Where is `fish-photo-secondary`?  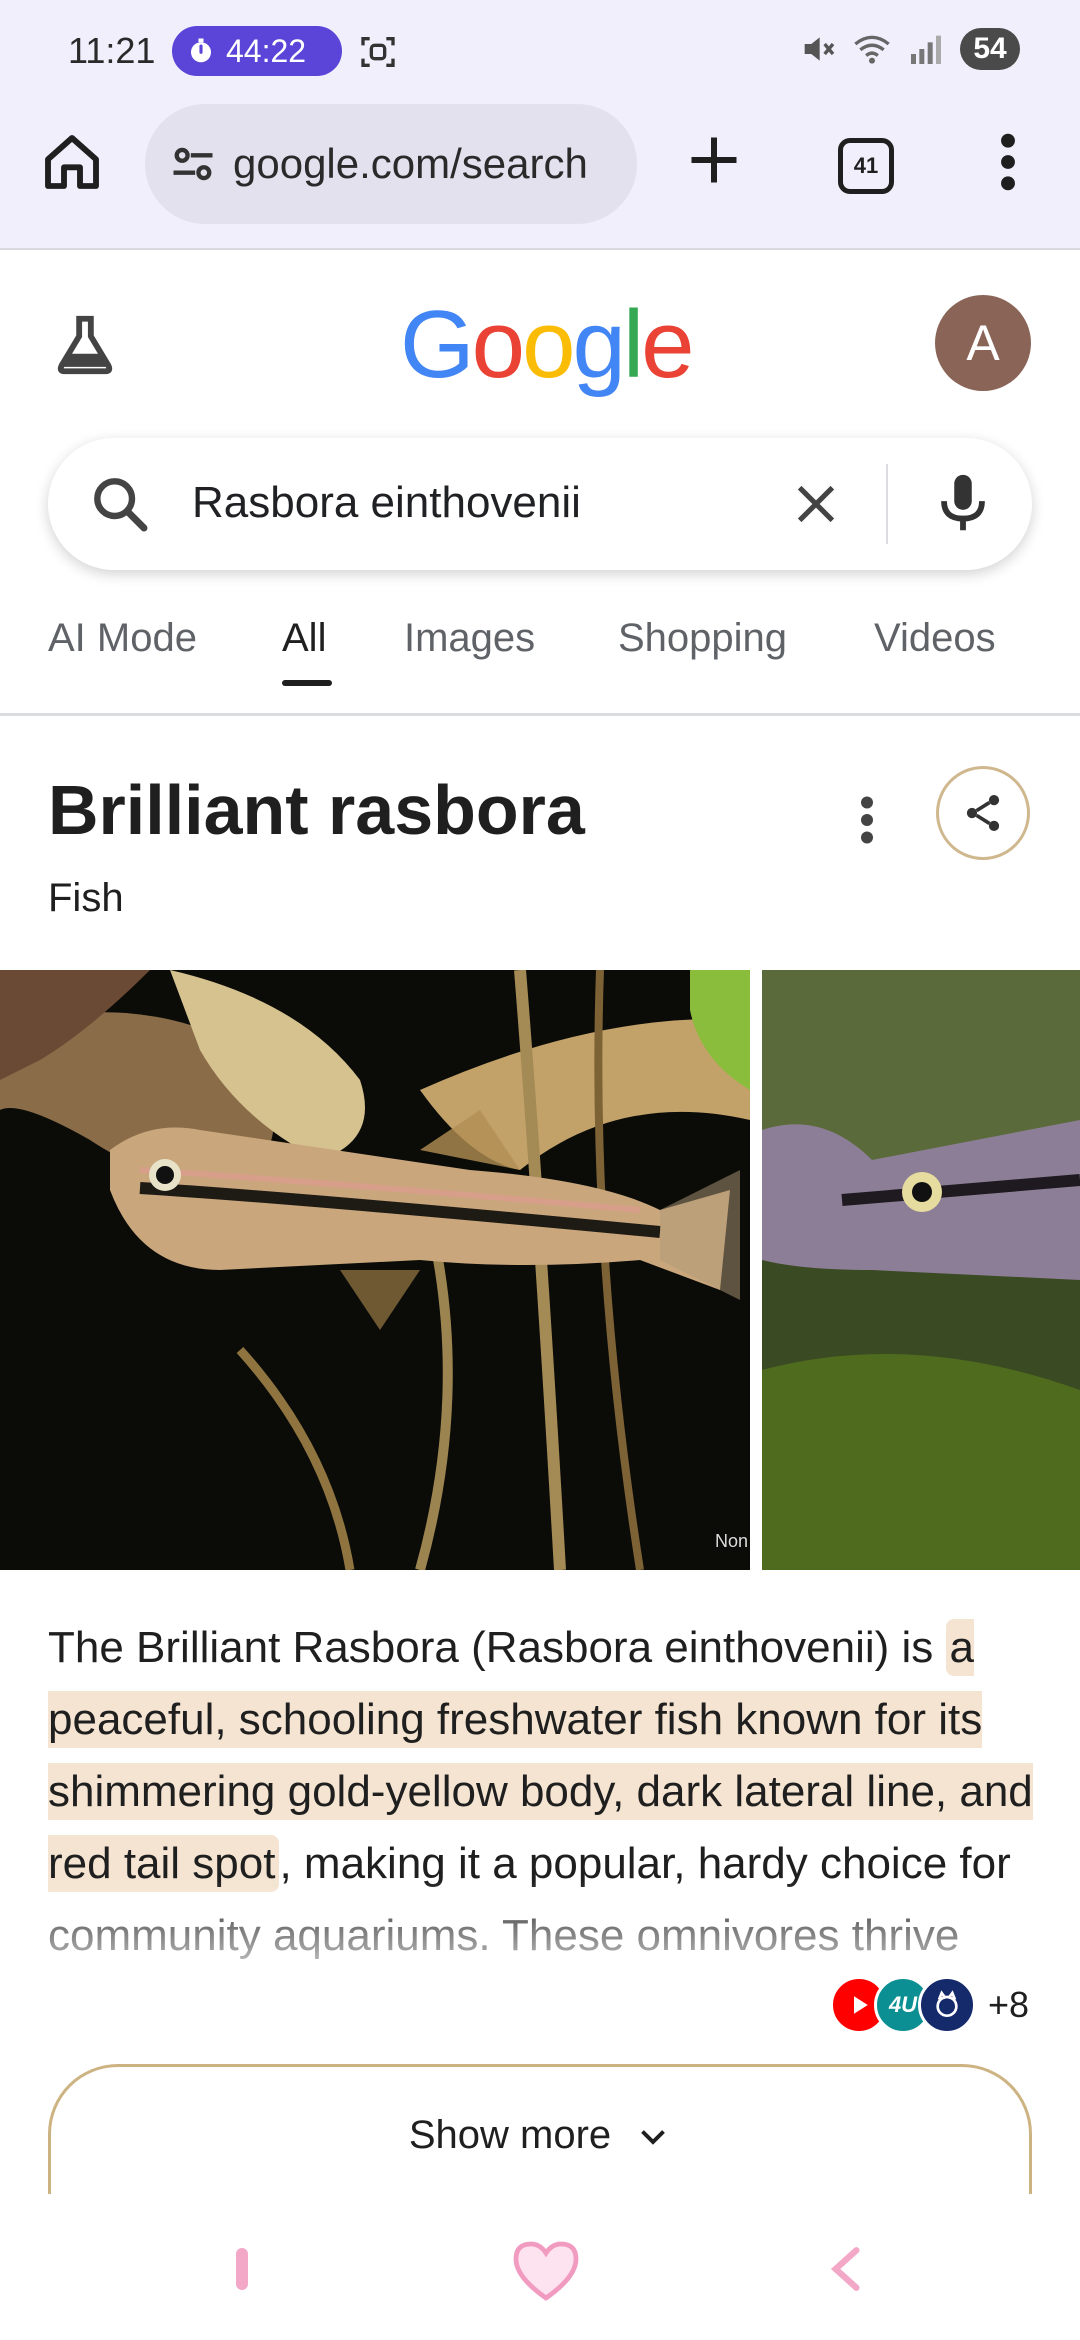 fish-photo-secondary is located at coordinates (921, 1270).